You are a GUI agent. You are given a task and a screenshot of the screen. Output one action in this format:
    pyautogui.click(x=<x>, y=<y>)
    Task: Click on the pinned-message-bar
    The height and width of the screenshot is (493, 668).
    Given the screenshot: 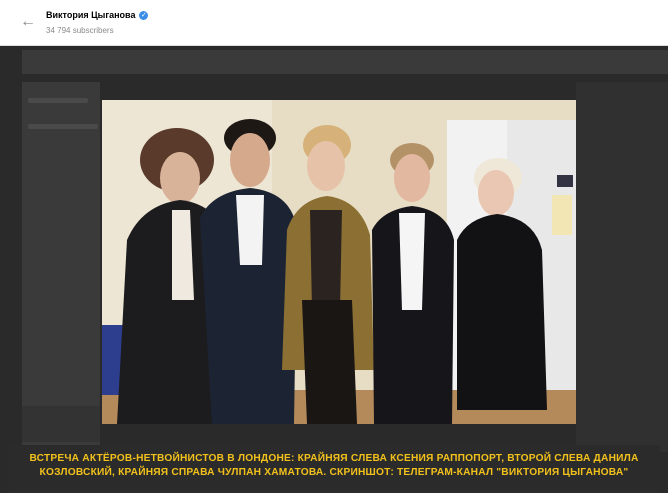 What is the action you would take?
    pyautogui.click(x=345, y=62)
    